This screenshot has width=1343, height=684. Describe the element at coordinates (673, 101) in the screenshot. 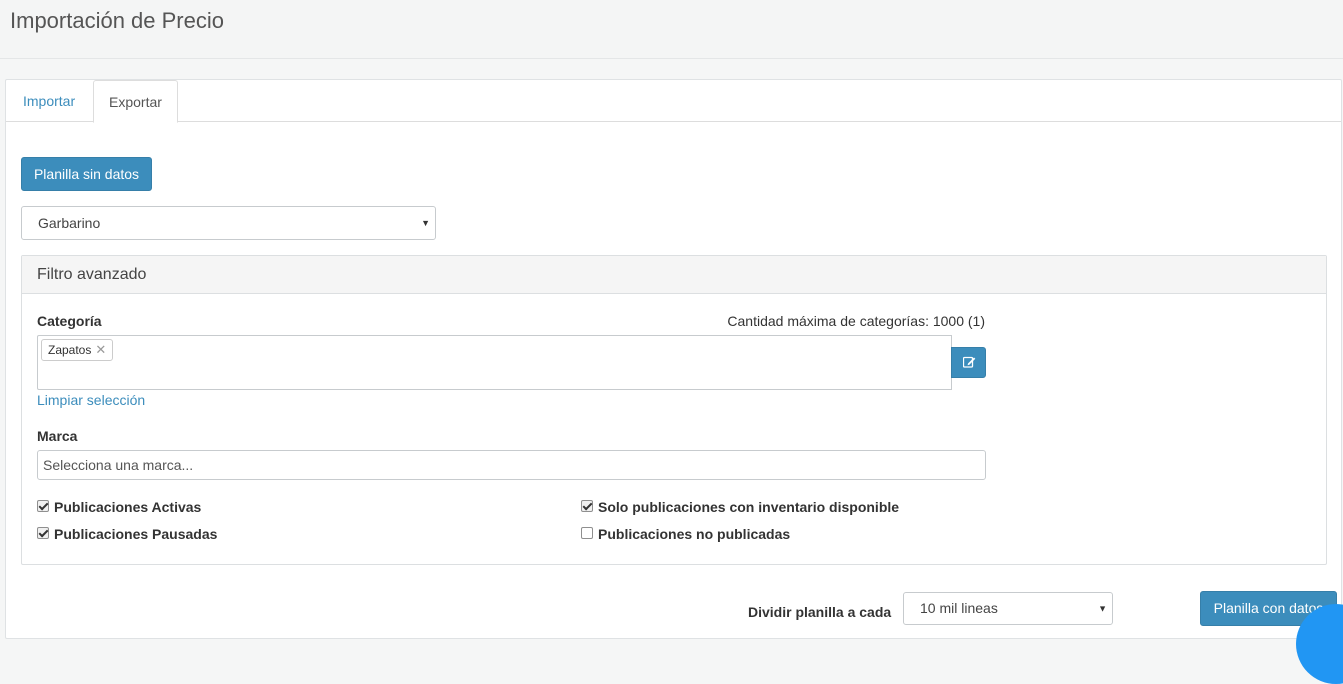

I see `tab-bar: Importar Exportar` at that location.